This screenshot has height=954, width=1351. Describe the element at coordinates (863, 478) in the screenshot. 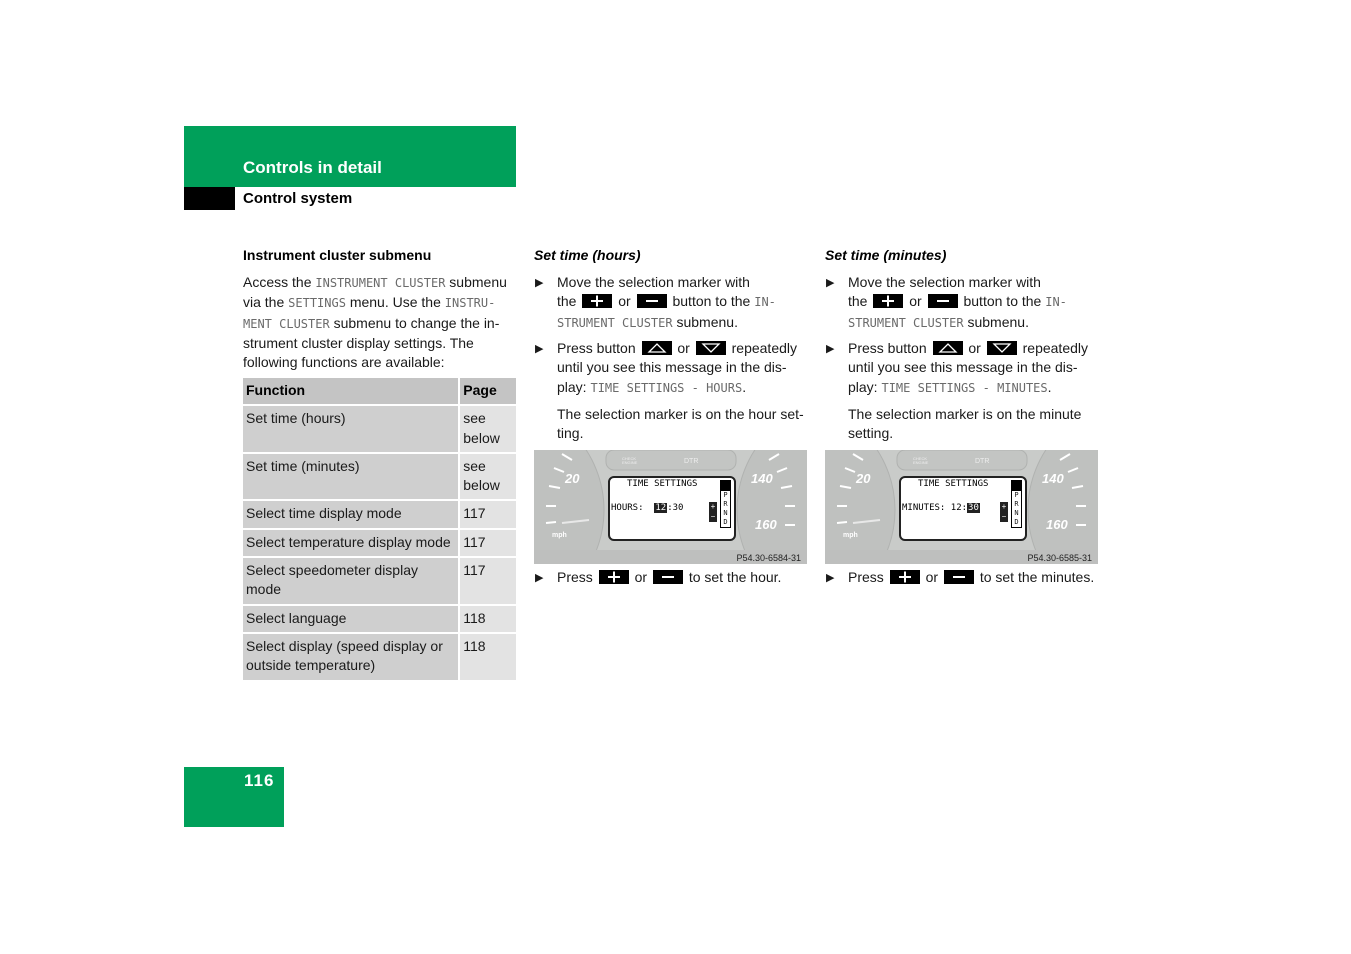

I see `speed-label: 20` at that location.